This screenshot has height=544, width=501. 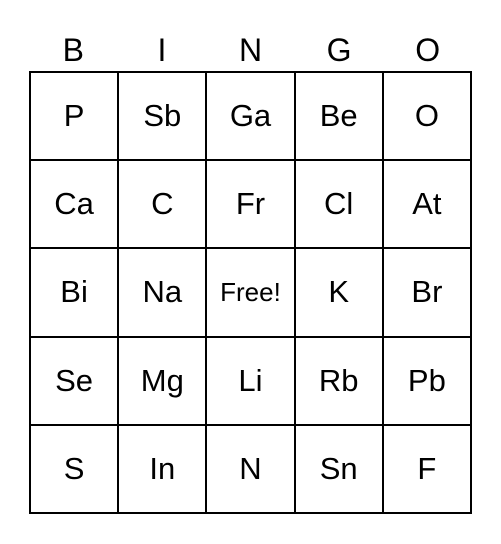 I want to click on bingo-cell: K, so click(x=338, y=292).